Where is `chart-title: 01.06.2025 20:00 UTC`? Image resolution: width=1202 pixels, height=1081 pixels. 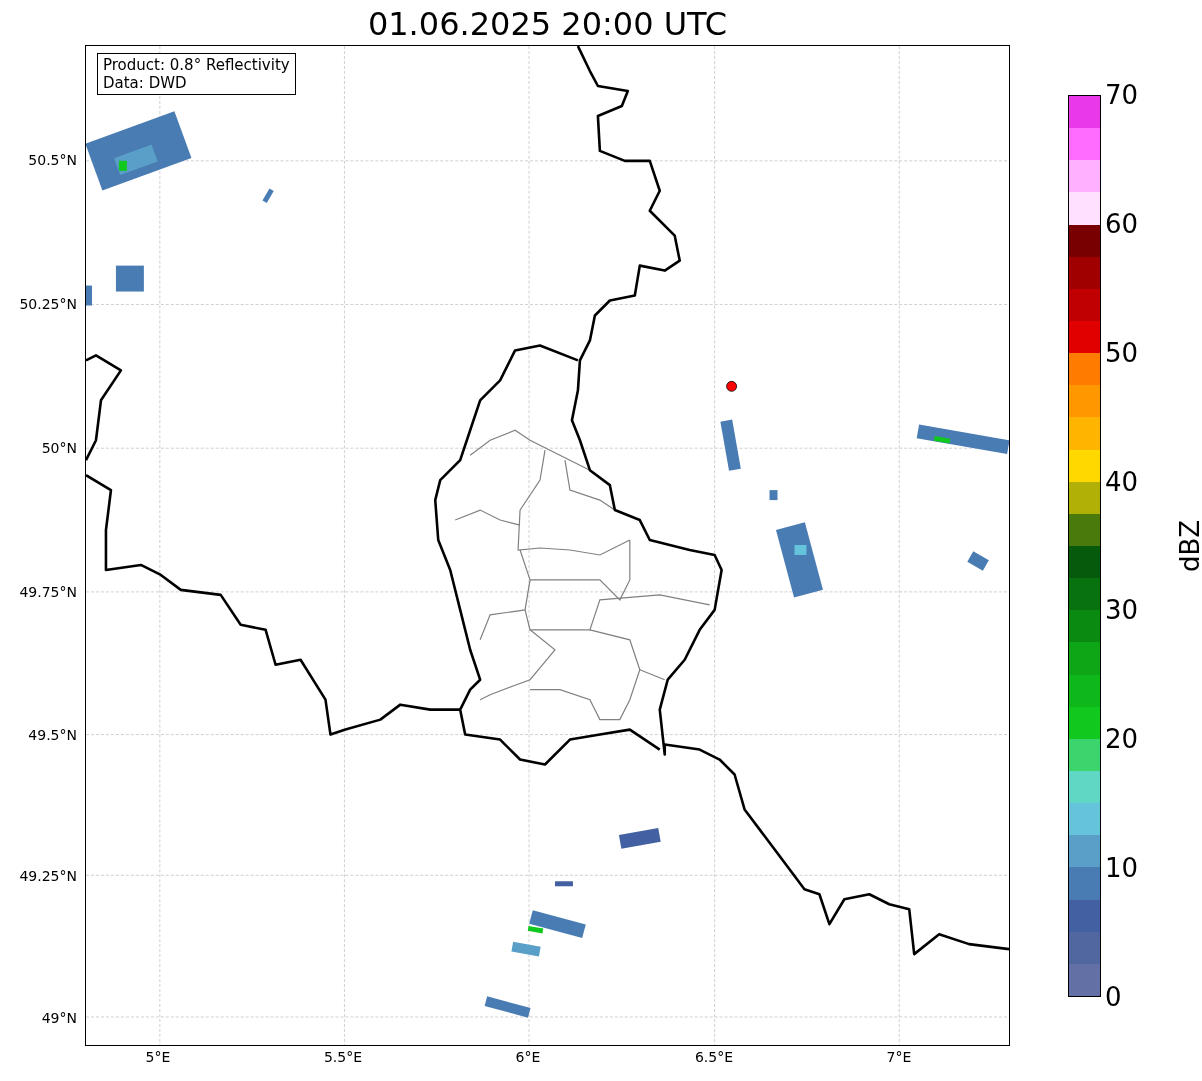
chart-title: 01.06.2025 20:00 UTC is located at coordinates (547, 24).